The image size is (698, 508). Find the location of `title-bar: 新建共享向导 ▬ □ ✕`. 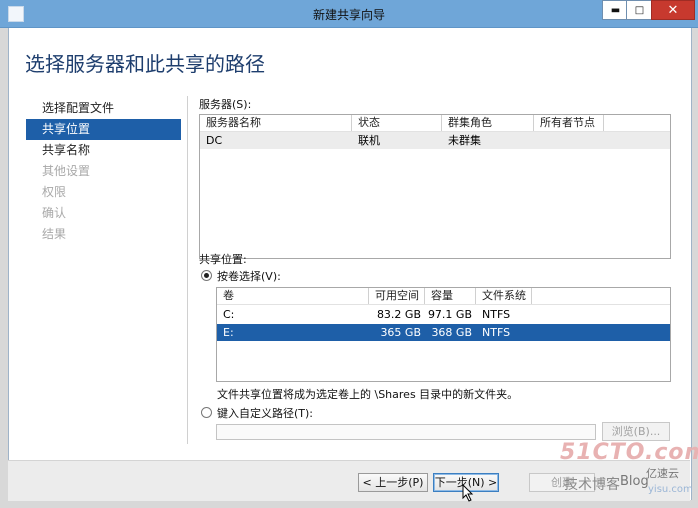

title-bar: 新建共享向导 ▬ □ ✕ is located at coordinates (349, 14).